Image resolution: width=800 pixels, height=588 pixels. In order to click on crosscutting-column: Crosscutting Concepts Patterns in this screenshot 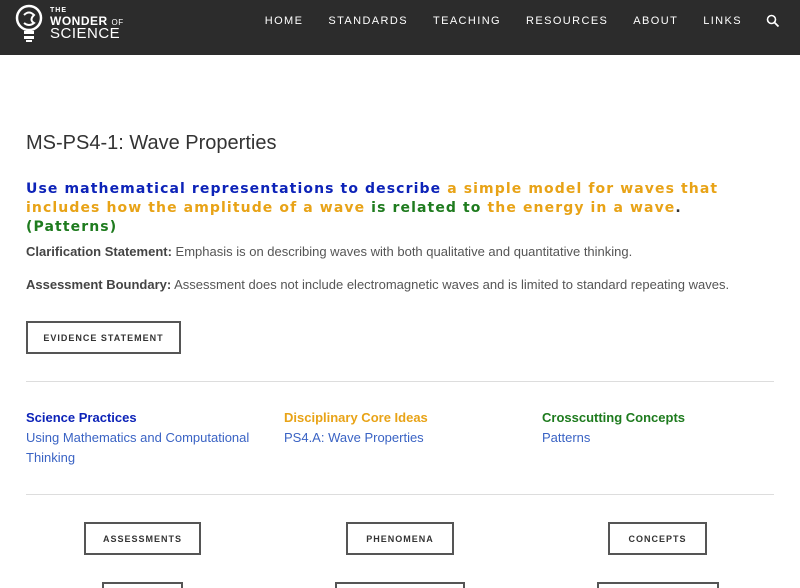, I will do `click(662, 429)`.